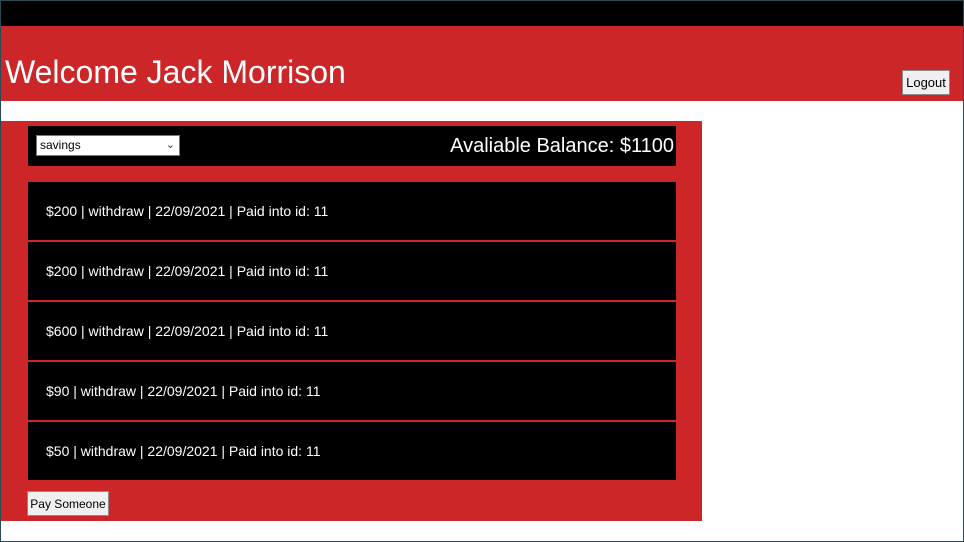 The image size is (964, 542). Describe the element at coordinates (175, 72) in the screenshot. I see `welcome-heading: Welcome Jack Morrison` at that location.